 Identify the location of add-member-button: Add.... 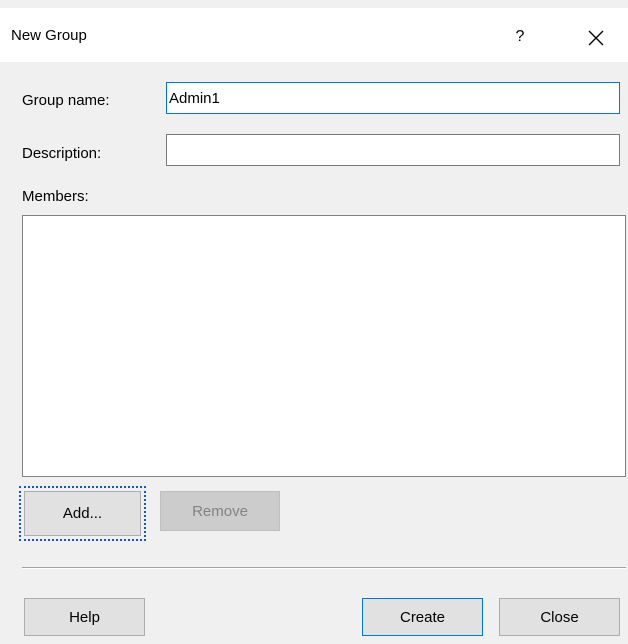
(82, 513).